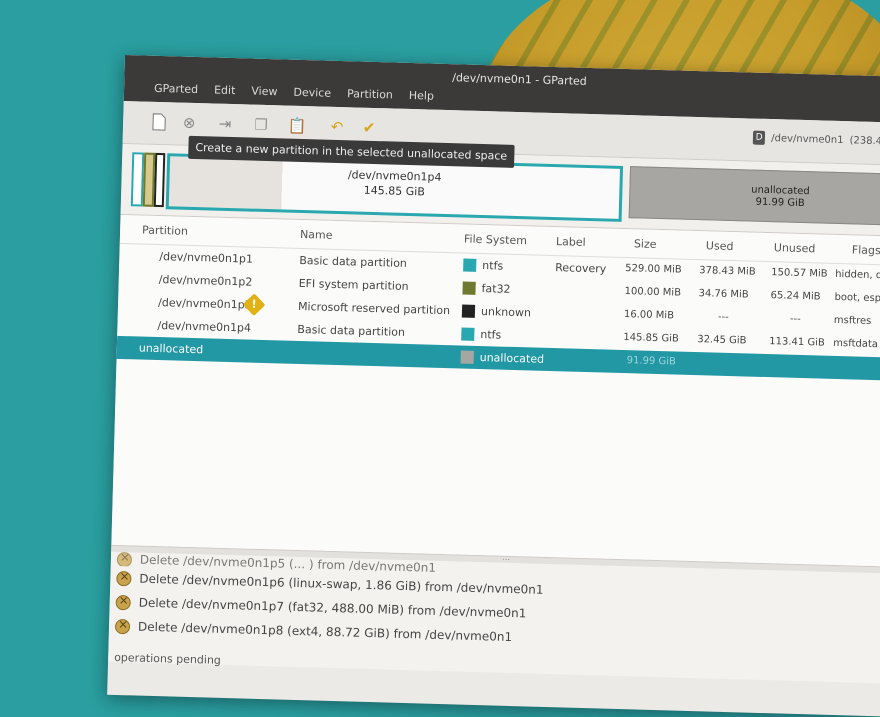  I want to click on new-partition-icon, so click(159, 122).